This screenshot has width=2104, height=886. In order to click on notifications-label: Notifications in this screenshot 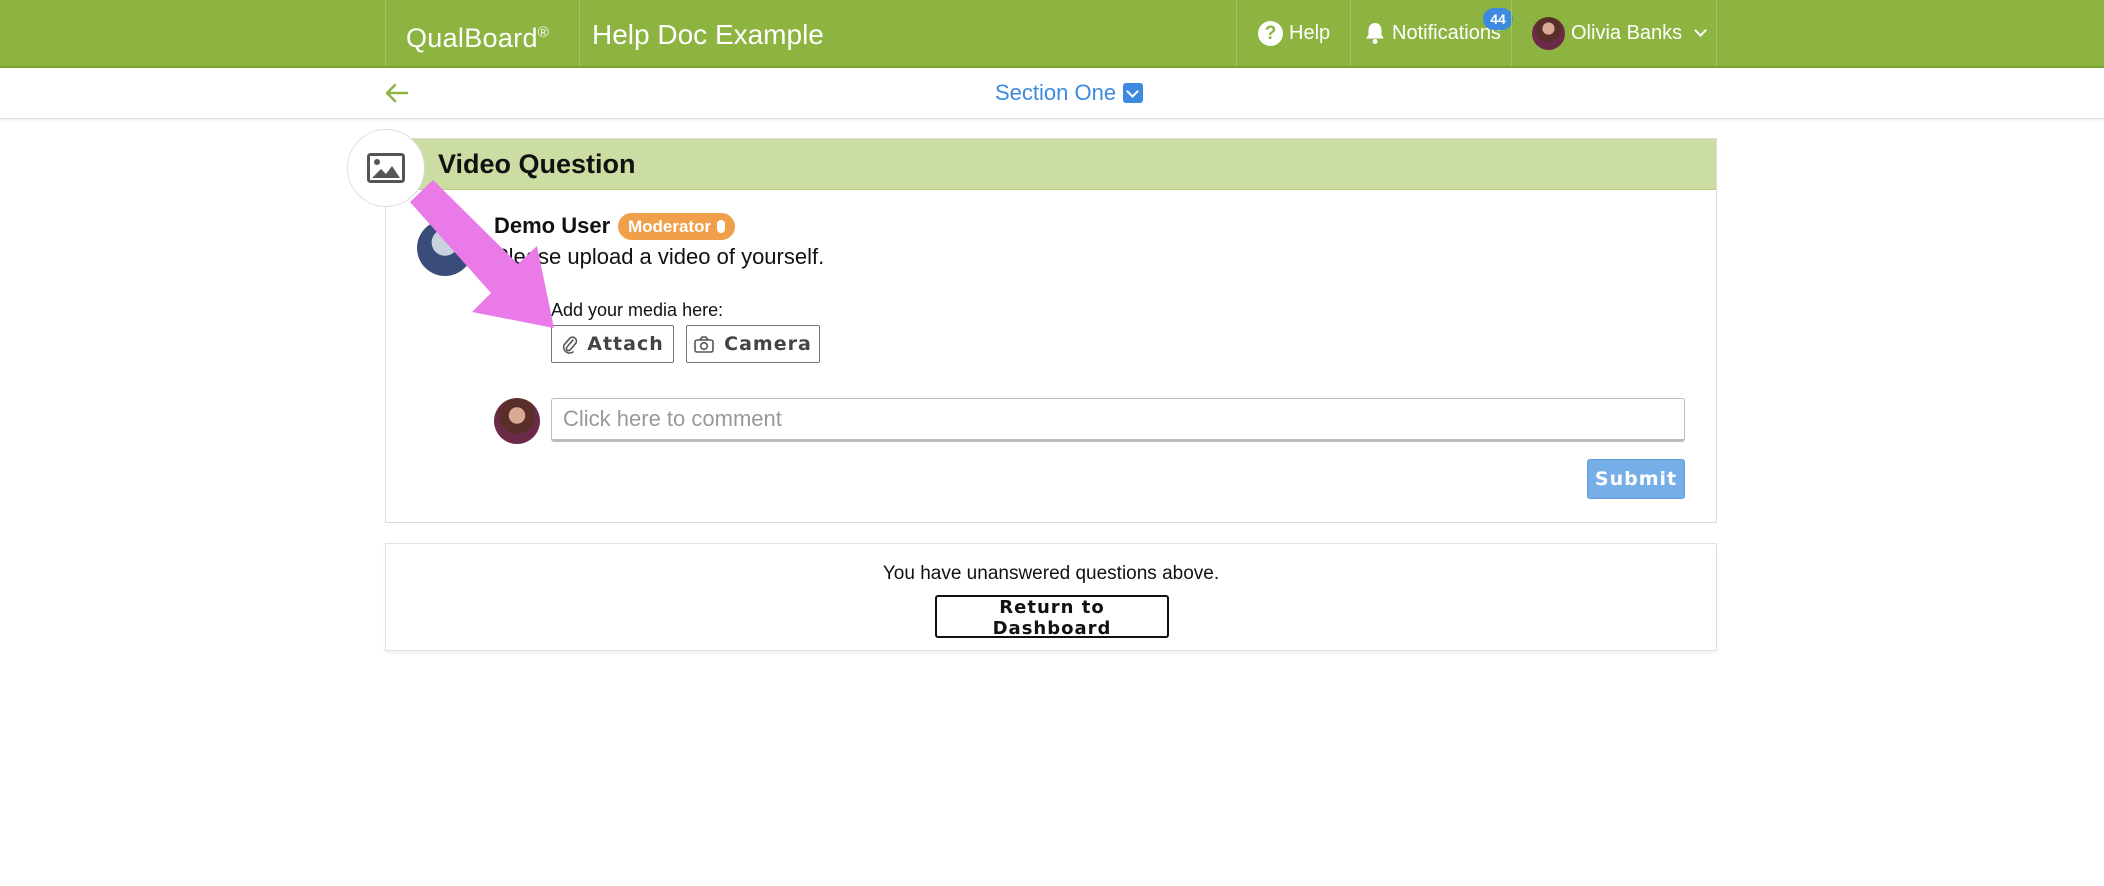, I will do `click(1446, 33)`.